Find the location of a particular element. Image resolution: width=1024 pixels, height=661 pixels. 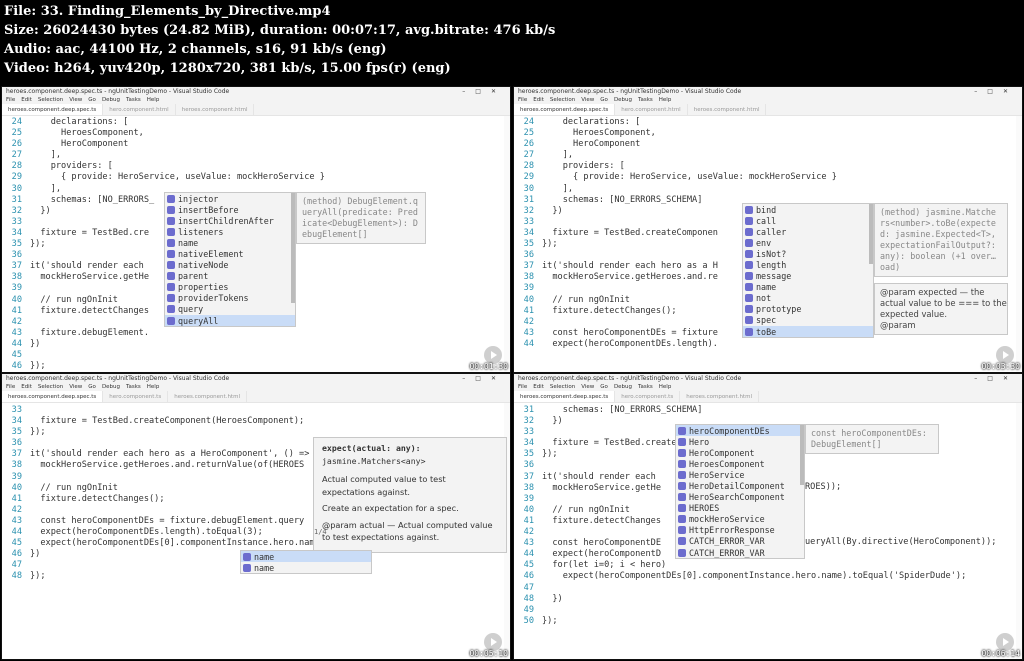

method-icon is located at coordinates (171, 298).